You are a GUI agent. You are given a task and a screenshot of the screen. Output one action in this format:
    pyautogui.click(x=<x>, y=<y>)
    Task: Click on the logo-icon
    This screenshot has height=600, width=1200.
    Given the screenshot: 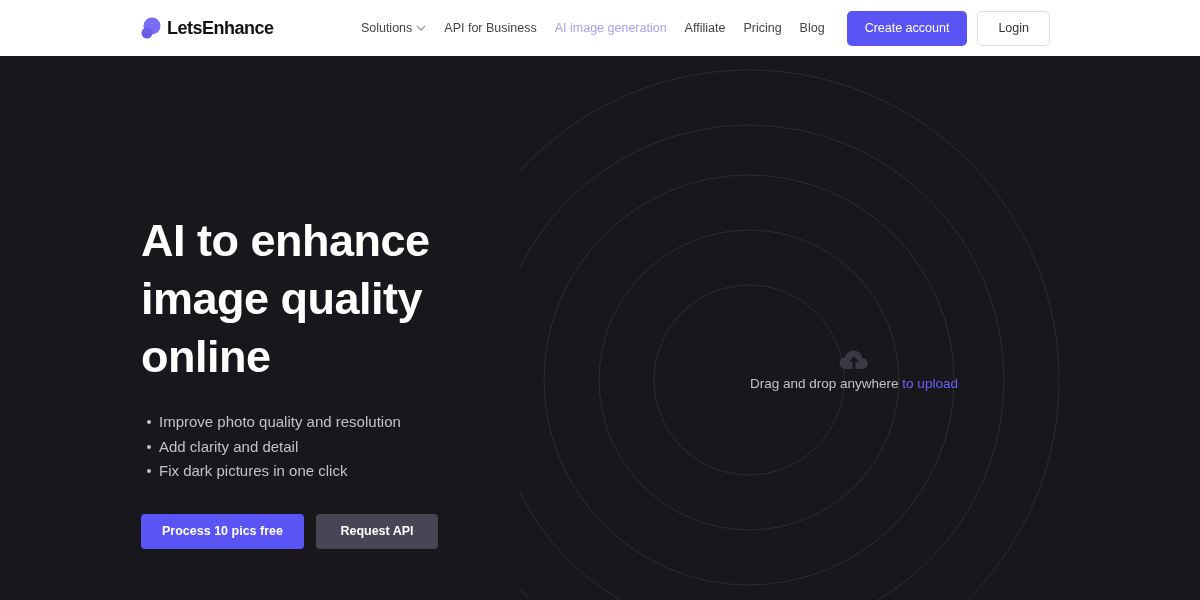 What is the action you would take?
    pyautogui.click(x=151, y=28)
    